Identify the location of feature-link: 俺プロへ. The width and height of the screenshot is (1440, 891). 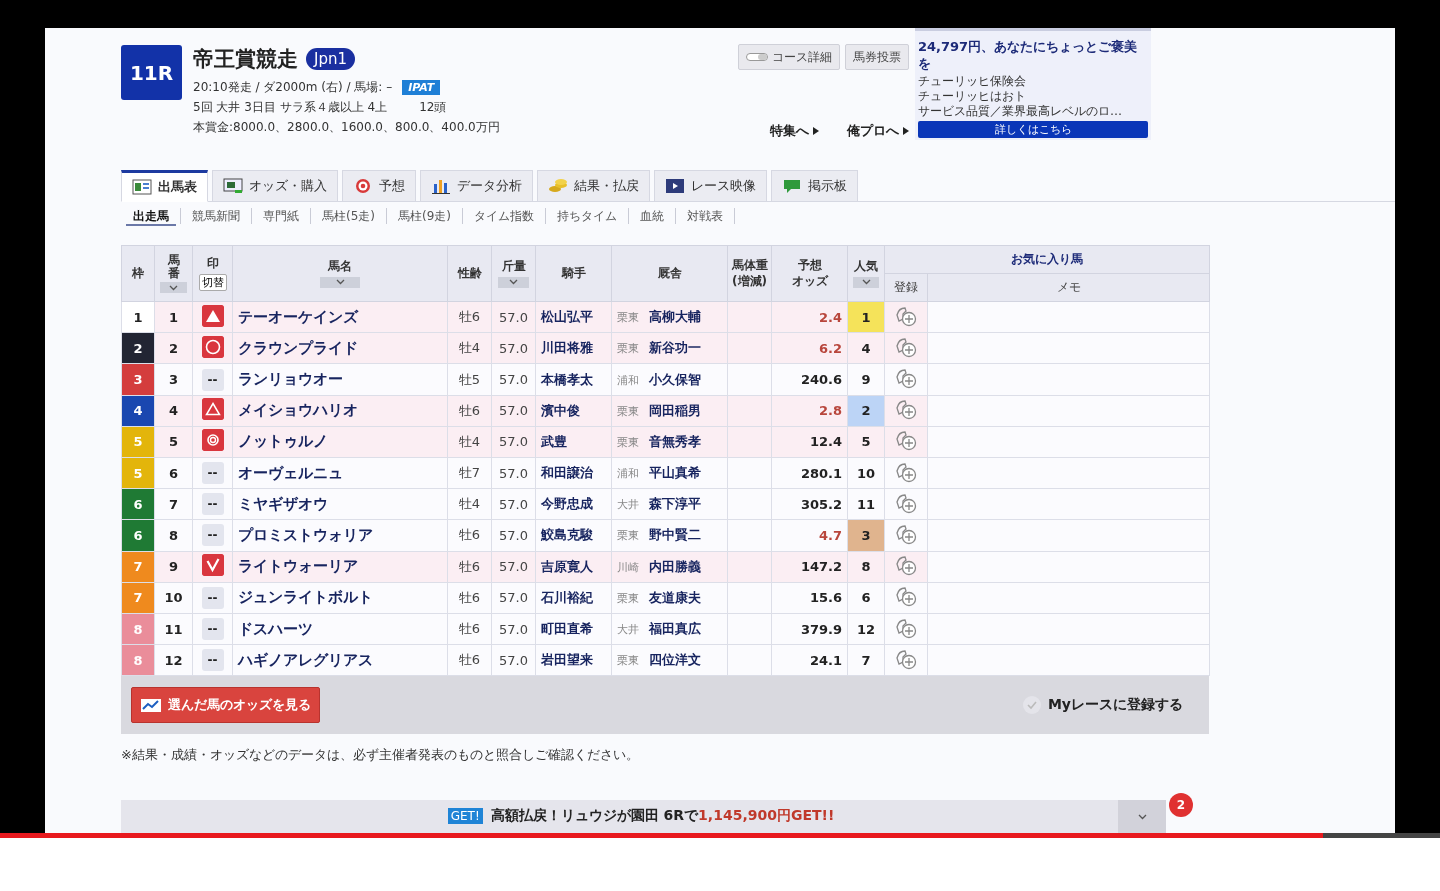
(878, 131).